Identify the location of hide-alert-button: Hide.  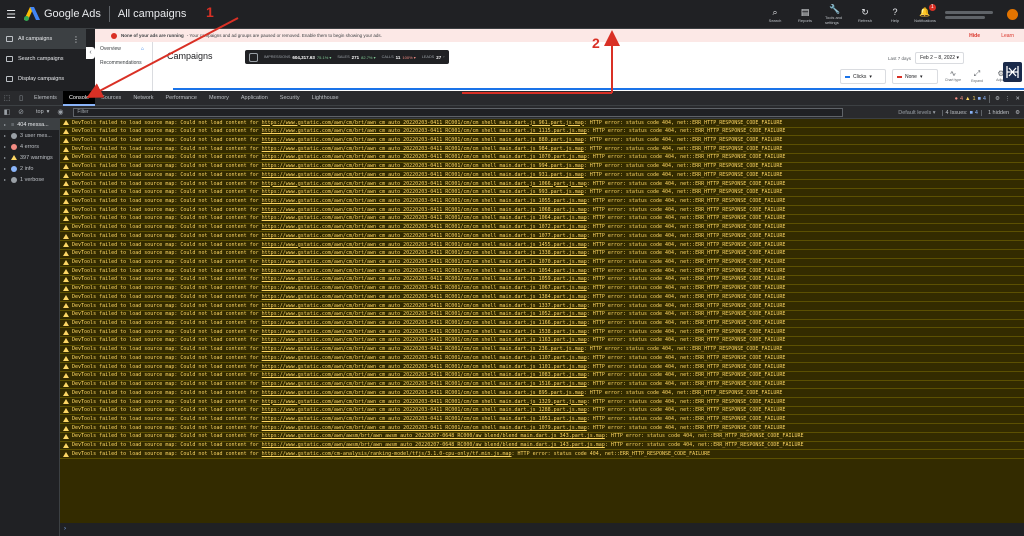
(974, 36).